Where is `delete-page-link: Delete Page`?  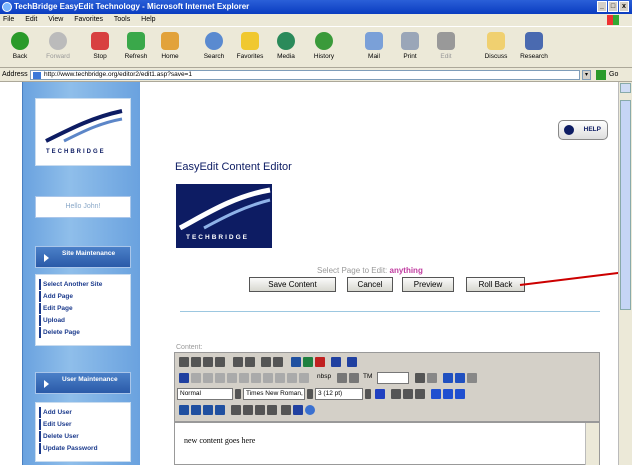
delete-page-link: Delete Page is located at coordinates (83, 332).